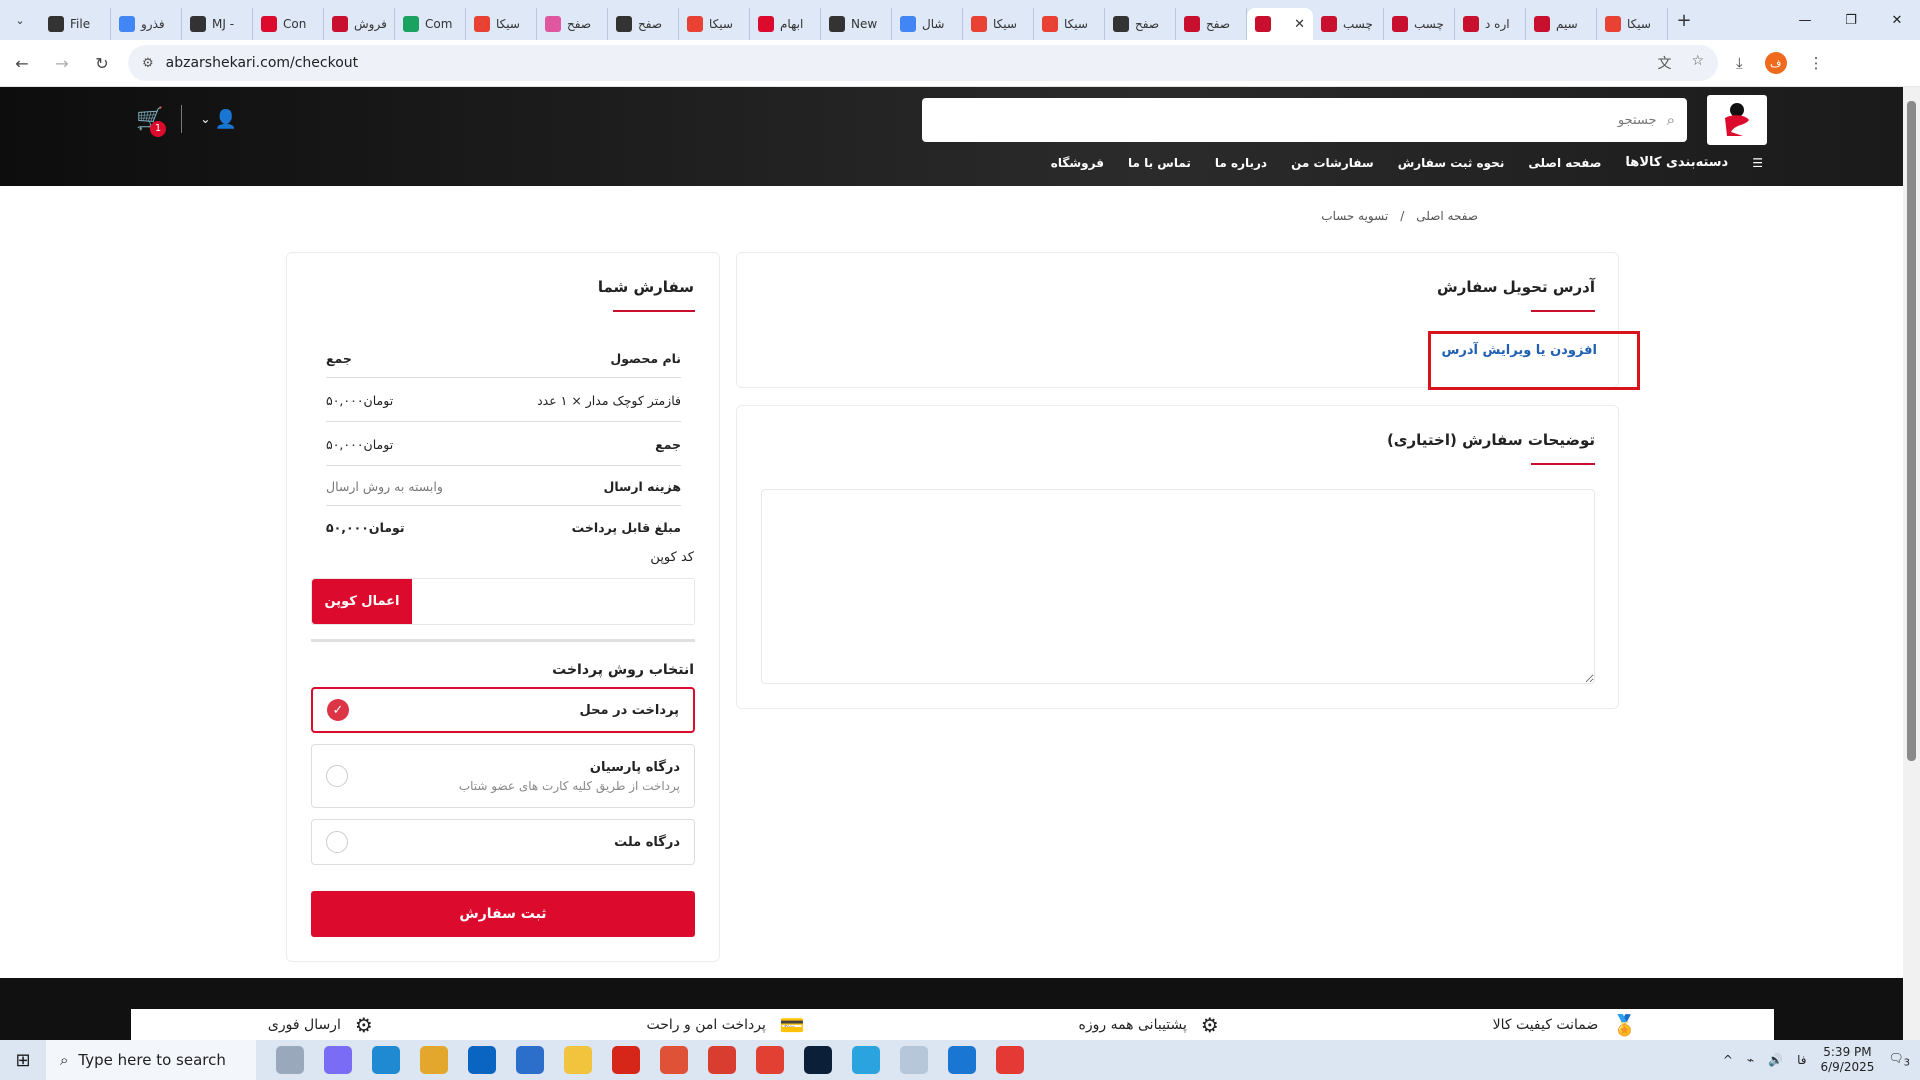  Describe the element at coordinates (148, 63) in the screenshot. I see `site-info-icon: ⚙` at that location.